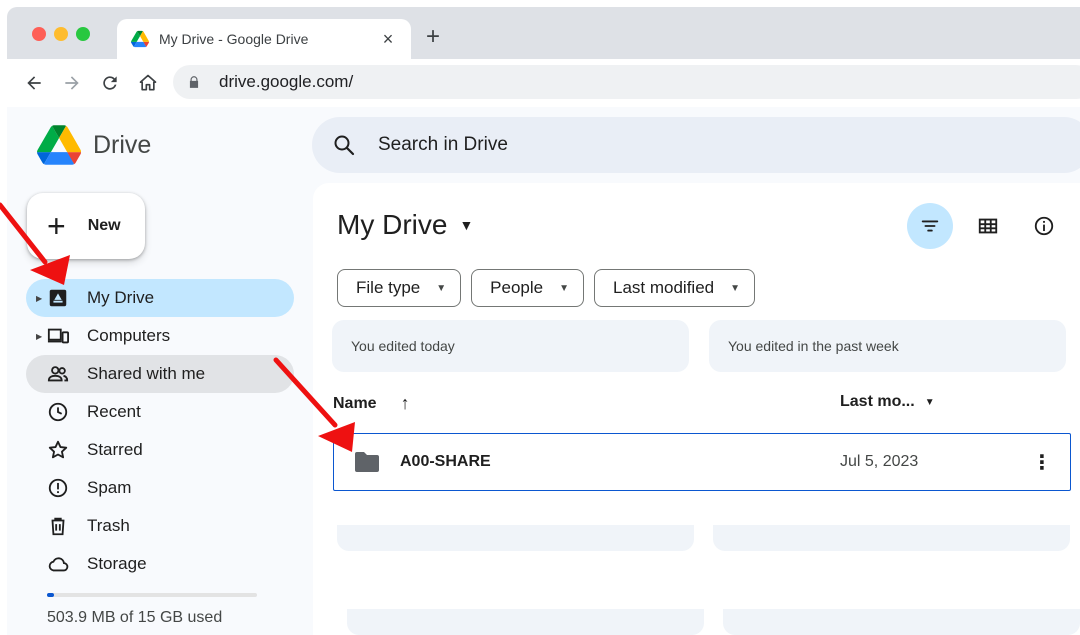  I want to click on back-button, so click(34, 83).